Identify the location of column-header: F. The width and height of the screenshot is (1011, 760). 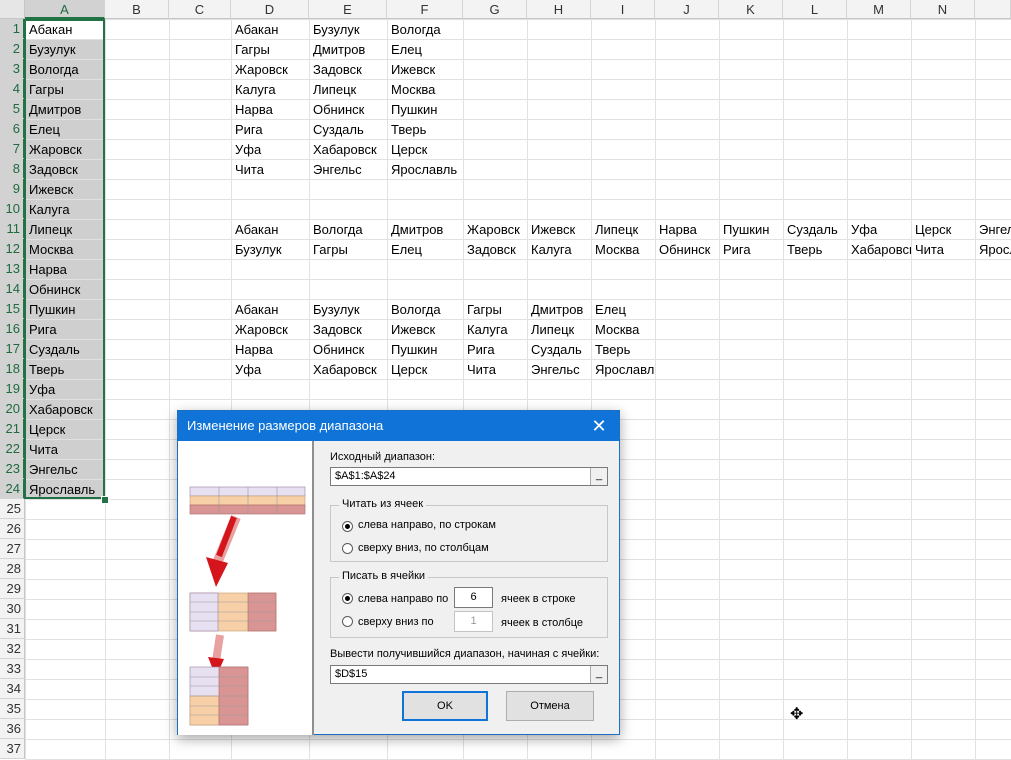
(425, 9).